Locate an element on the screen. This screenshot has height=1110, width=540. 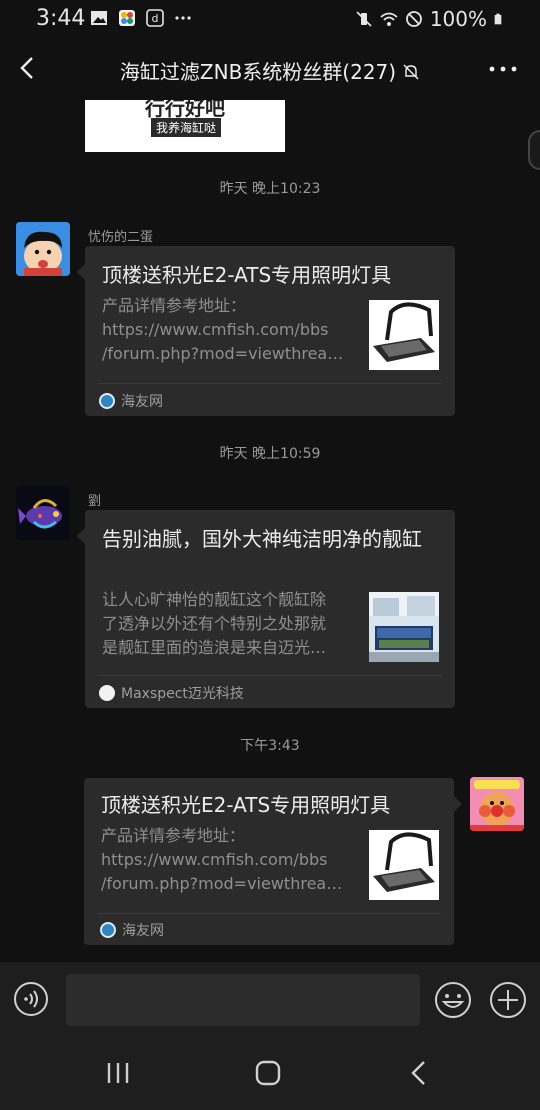
timestamp: 昨天 晚上10:23 is located at coordinates (270, 189).